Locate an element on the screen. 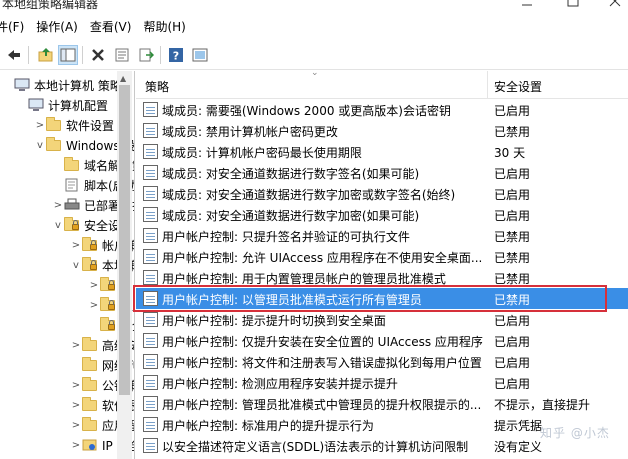 This screenshot has height=459, width=628. export-icon is located at coordinates (146, 55).